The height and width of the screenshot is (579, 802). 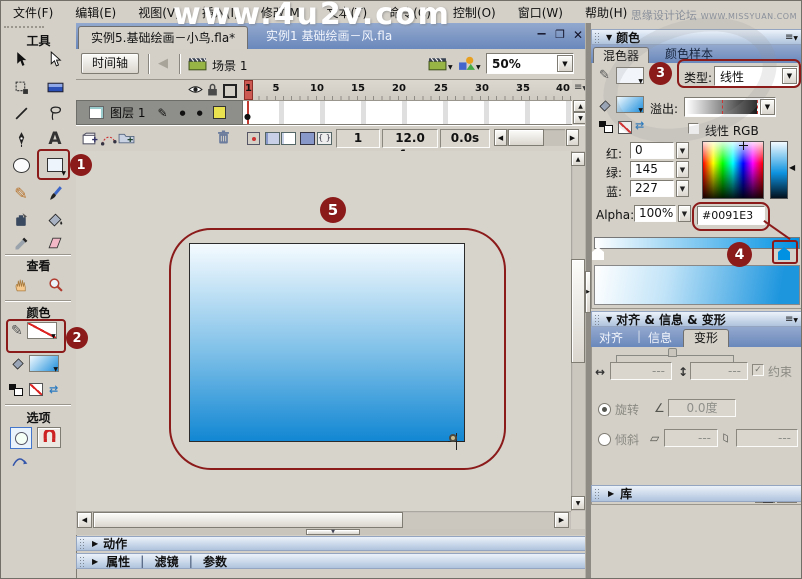 I want to click on timeline-ruler: 1 5 10 15 20 25 30 35 40, so click(x=407, y=90).